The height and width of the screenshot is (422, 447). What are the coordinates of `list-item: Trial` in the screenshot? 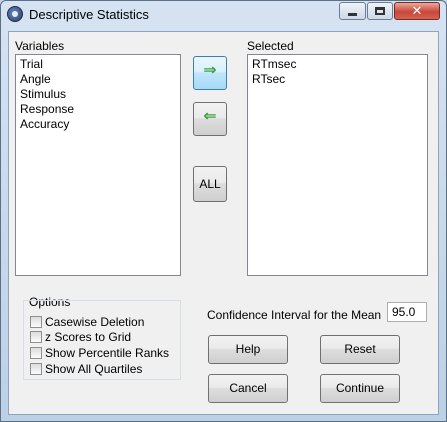 It's located at (31, 64).